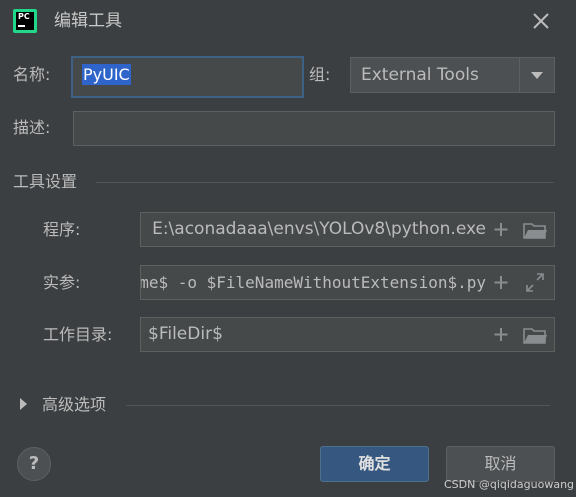 The width and height of the screenshot is (576, 497). Describe the element at coordinates (535, 282) in the screenshot. I see `expand-icon` at that location.